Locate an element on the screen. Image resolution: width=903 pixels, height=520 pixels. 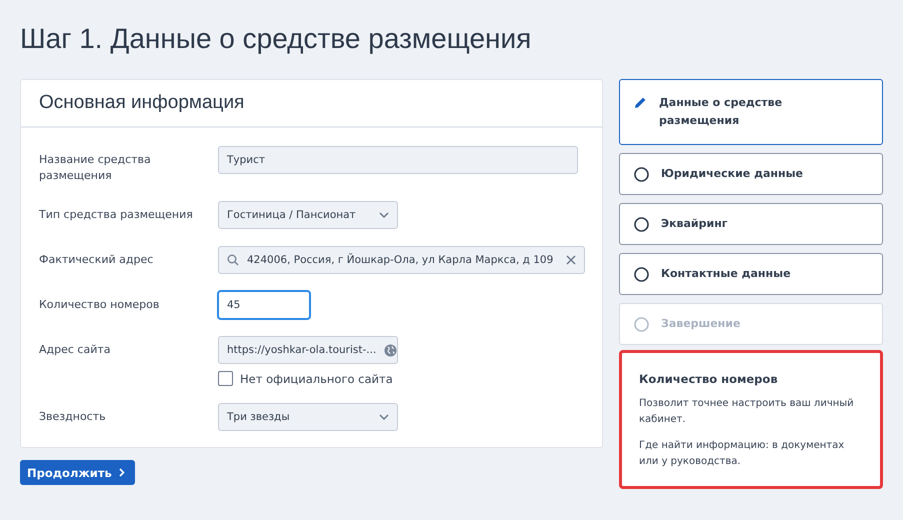
step-item: Контактные данные is located at coordinates (751, 274).